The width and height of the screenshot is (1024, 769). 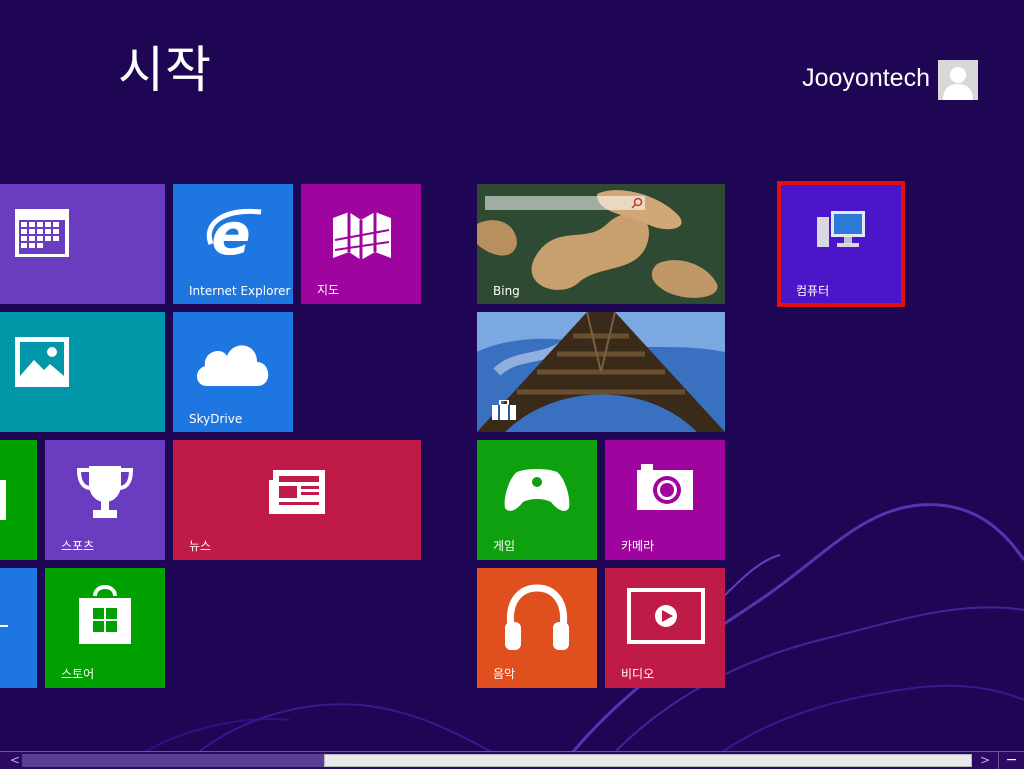 I want to click on tile-games: 게임, so click(x=537, y=500).